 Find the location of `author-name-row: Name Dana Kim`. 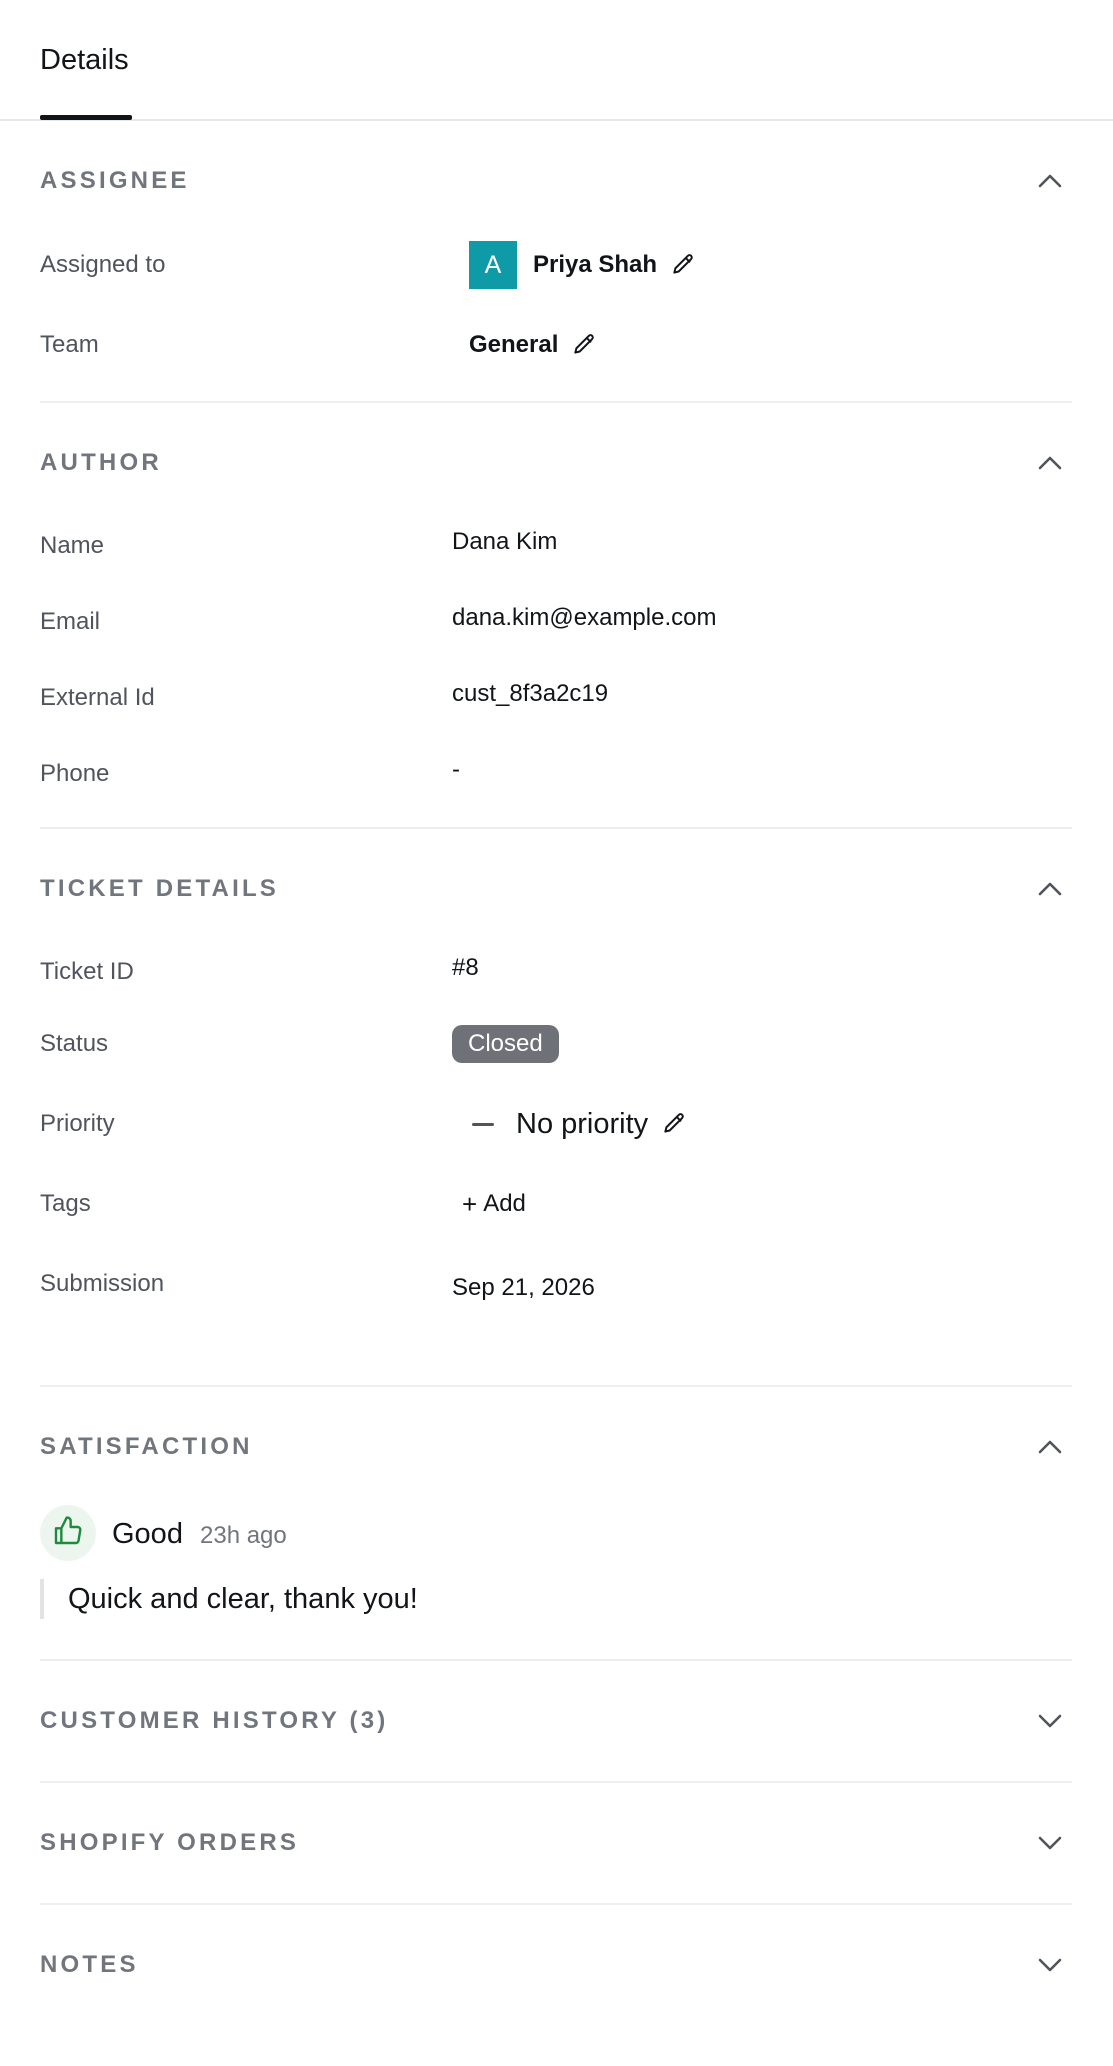

author-name-row: Name Dana Kim is located at coordinates (556, 544).